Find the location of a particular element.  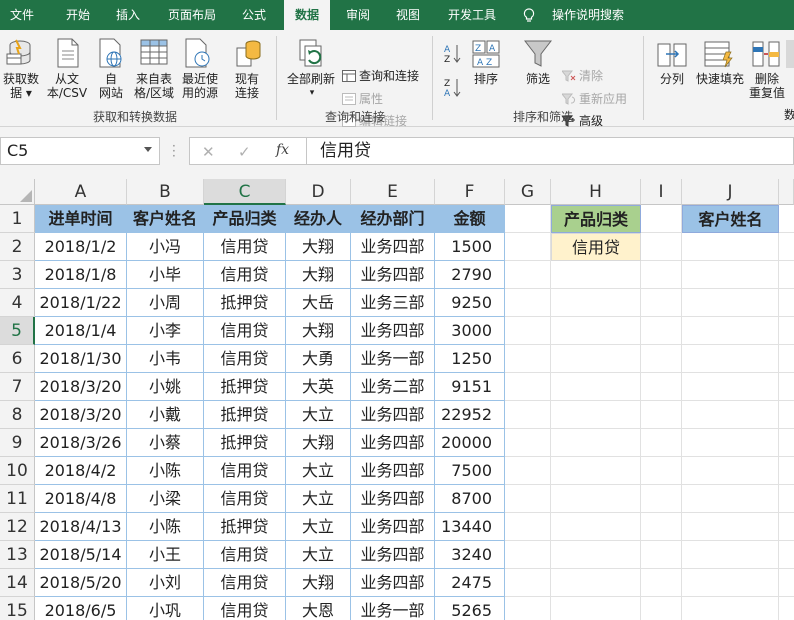

table-cell: 22952 is located at coordinates (470, 415).